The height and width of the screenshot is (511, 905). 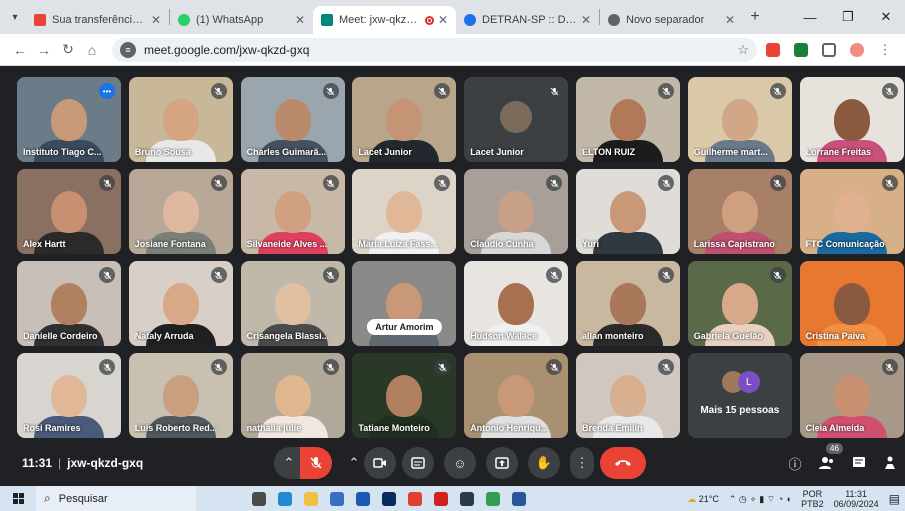 I want to click on participant-tile: Larissa Capistrano, so click(x=739, y=211).